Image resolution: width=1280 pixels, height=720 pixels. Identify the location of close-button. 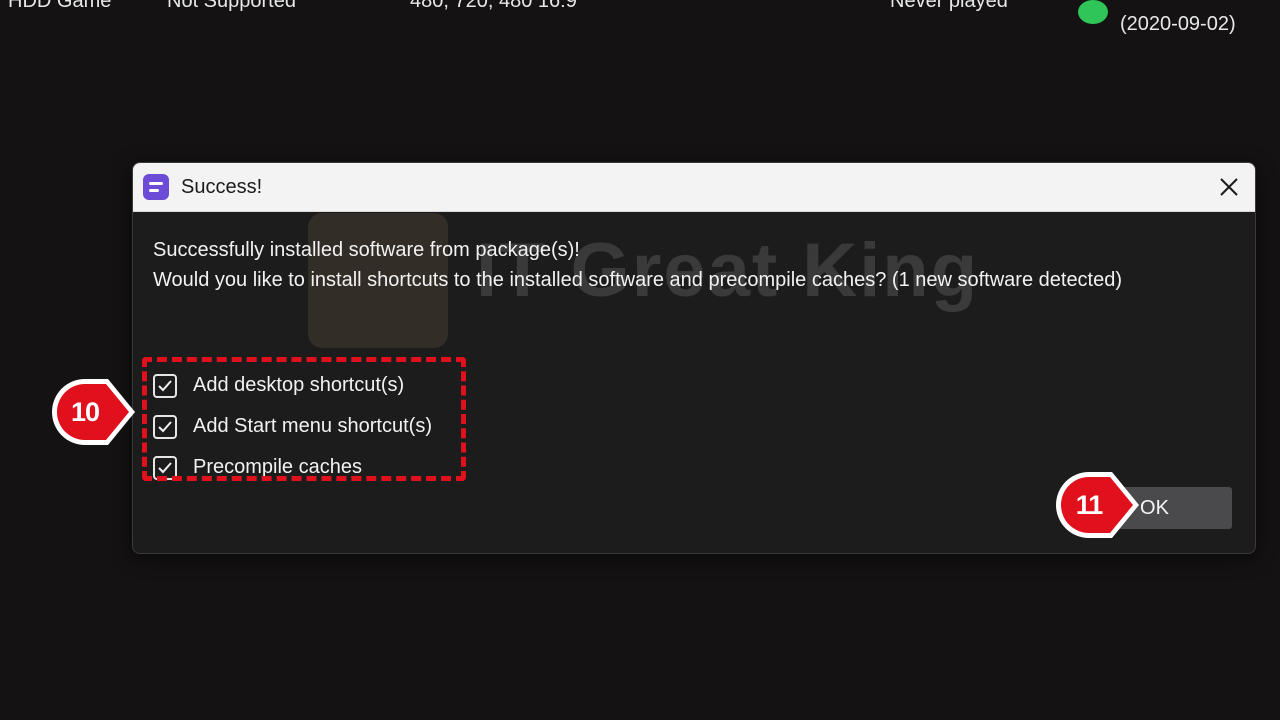
(1229, 187).